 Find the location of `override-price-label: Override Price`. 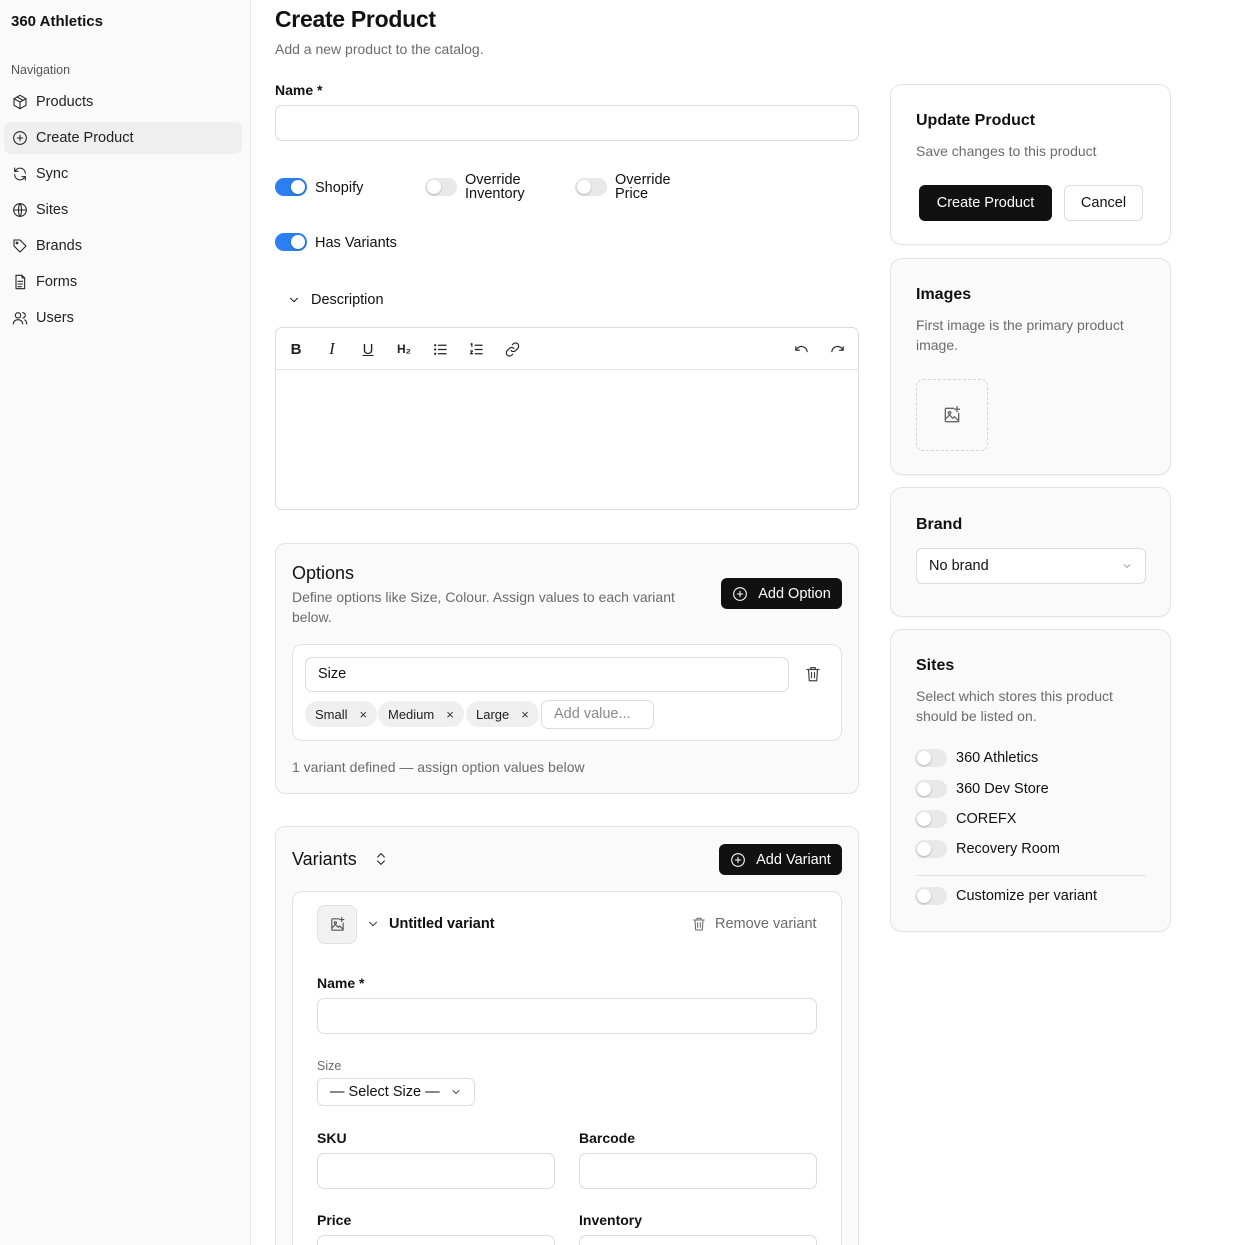

override-price-label: Override Price is located at coordinates (643, 187).